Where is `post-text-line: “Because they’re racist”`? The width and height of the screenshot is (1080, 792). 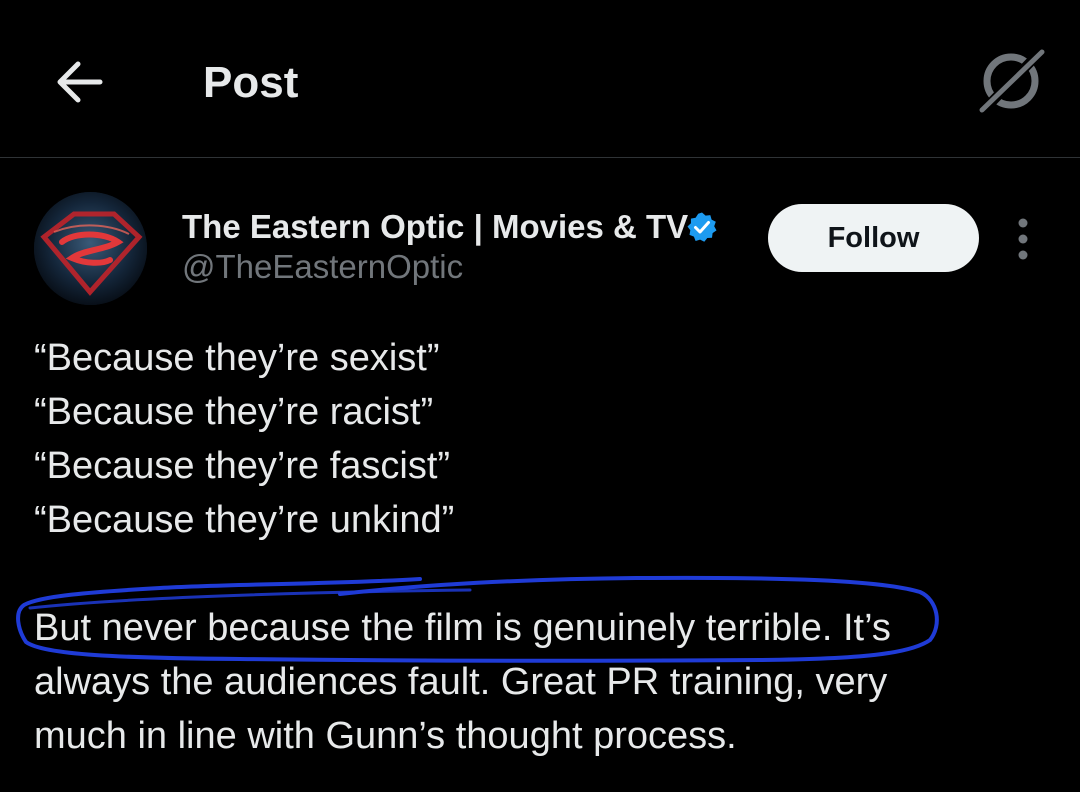 post-text-line: “Because they’re racist” is located at coordinates (234, 412).